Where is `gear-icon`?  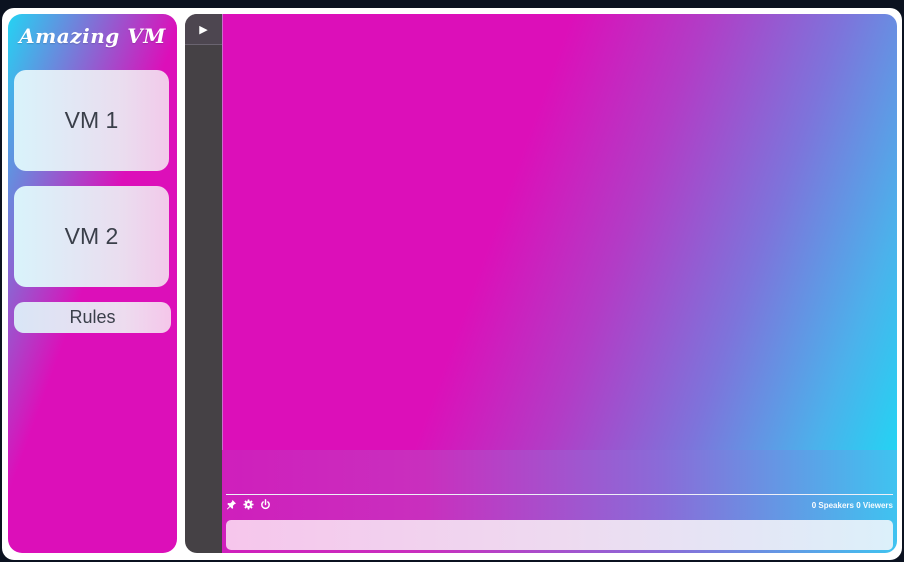
gear-icon is located at coordinates (248, 504).